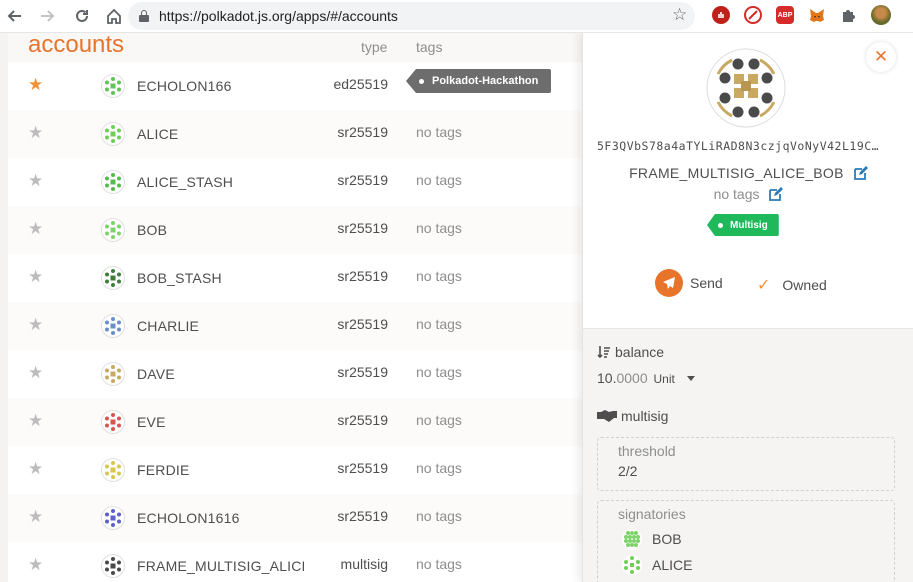 This screenshot has height=582, width=913. What do you see at coordinates (776, 195) in the screenshot?
I see `edit-tags-icon` at bounding box center [776, 195].